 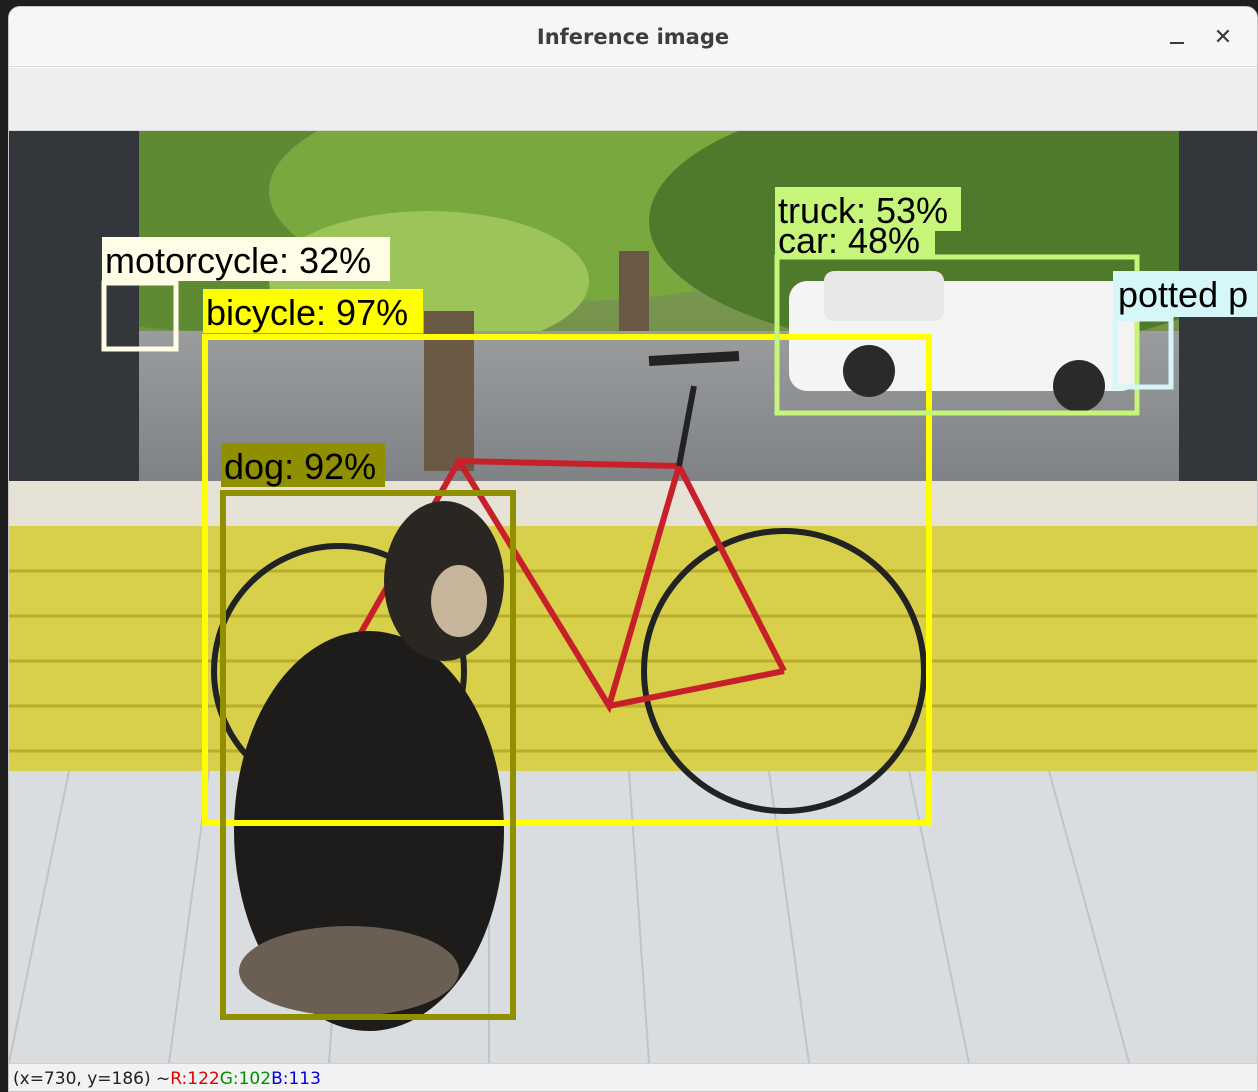 I want to click on detection-label-car: car: 48%, so click(x=849, y=240).